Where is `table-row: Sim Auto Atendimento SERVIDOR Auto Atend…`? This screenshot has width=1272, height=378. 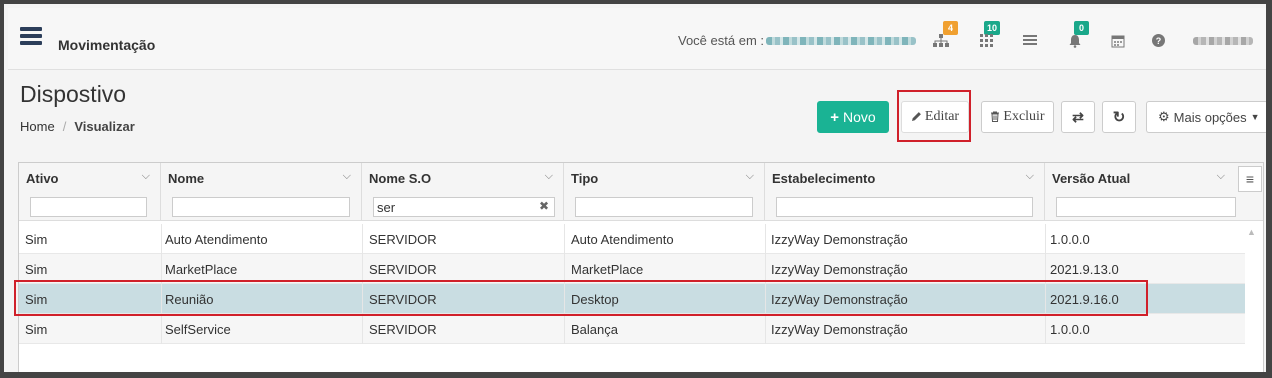 table-row: Sim Auto Atendimento SERVIDOR Auto Atend… is located at coordinates (632, 239).